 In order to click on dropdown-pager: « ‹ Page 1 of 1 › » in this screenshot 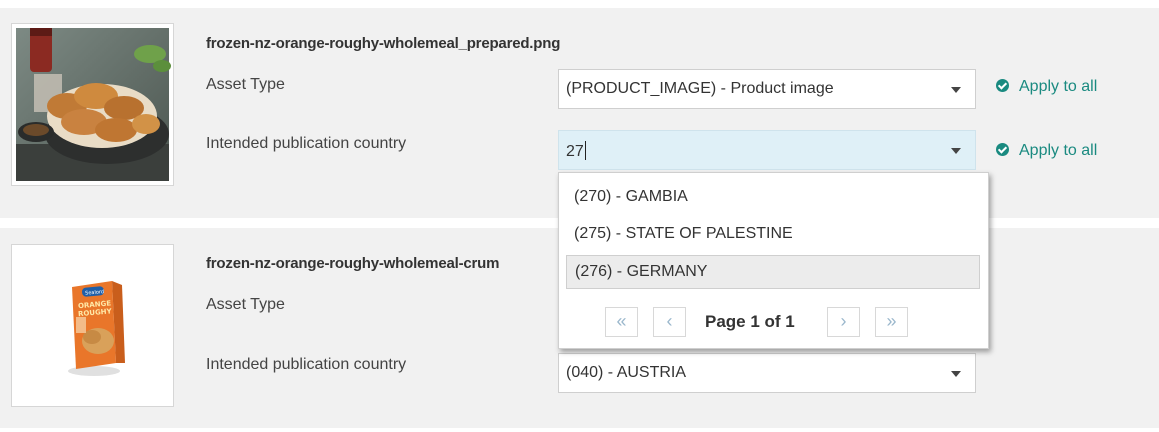, I will do `click(774, 323)`.